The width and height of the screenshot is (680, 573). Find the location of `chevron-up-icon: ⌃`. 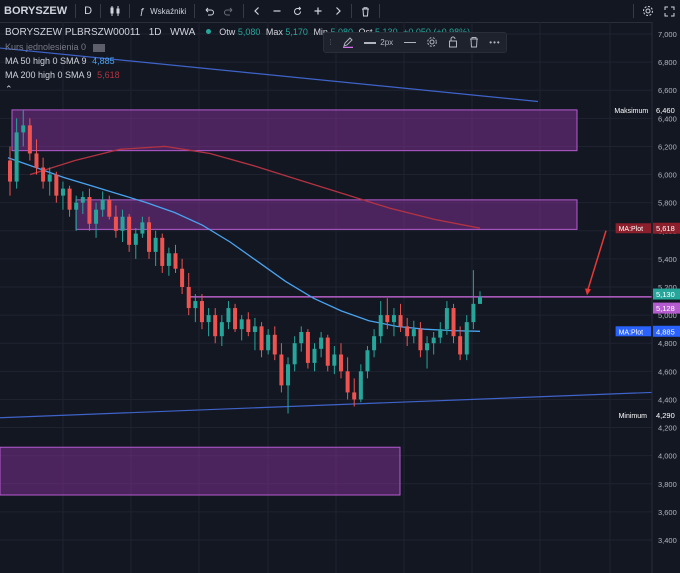

chevron-up-icon: ⌃ is located at coordinates (9, 89).